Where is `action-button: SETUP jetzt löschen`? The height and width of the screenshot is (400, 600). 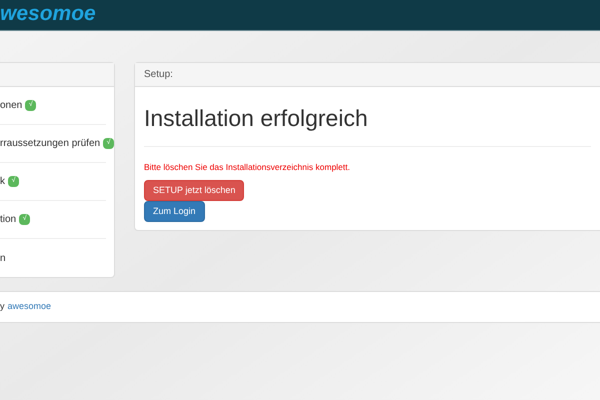 action-button: SETUP jetzt löschen is located at coordinates (194, 190).